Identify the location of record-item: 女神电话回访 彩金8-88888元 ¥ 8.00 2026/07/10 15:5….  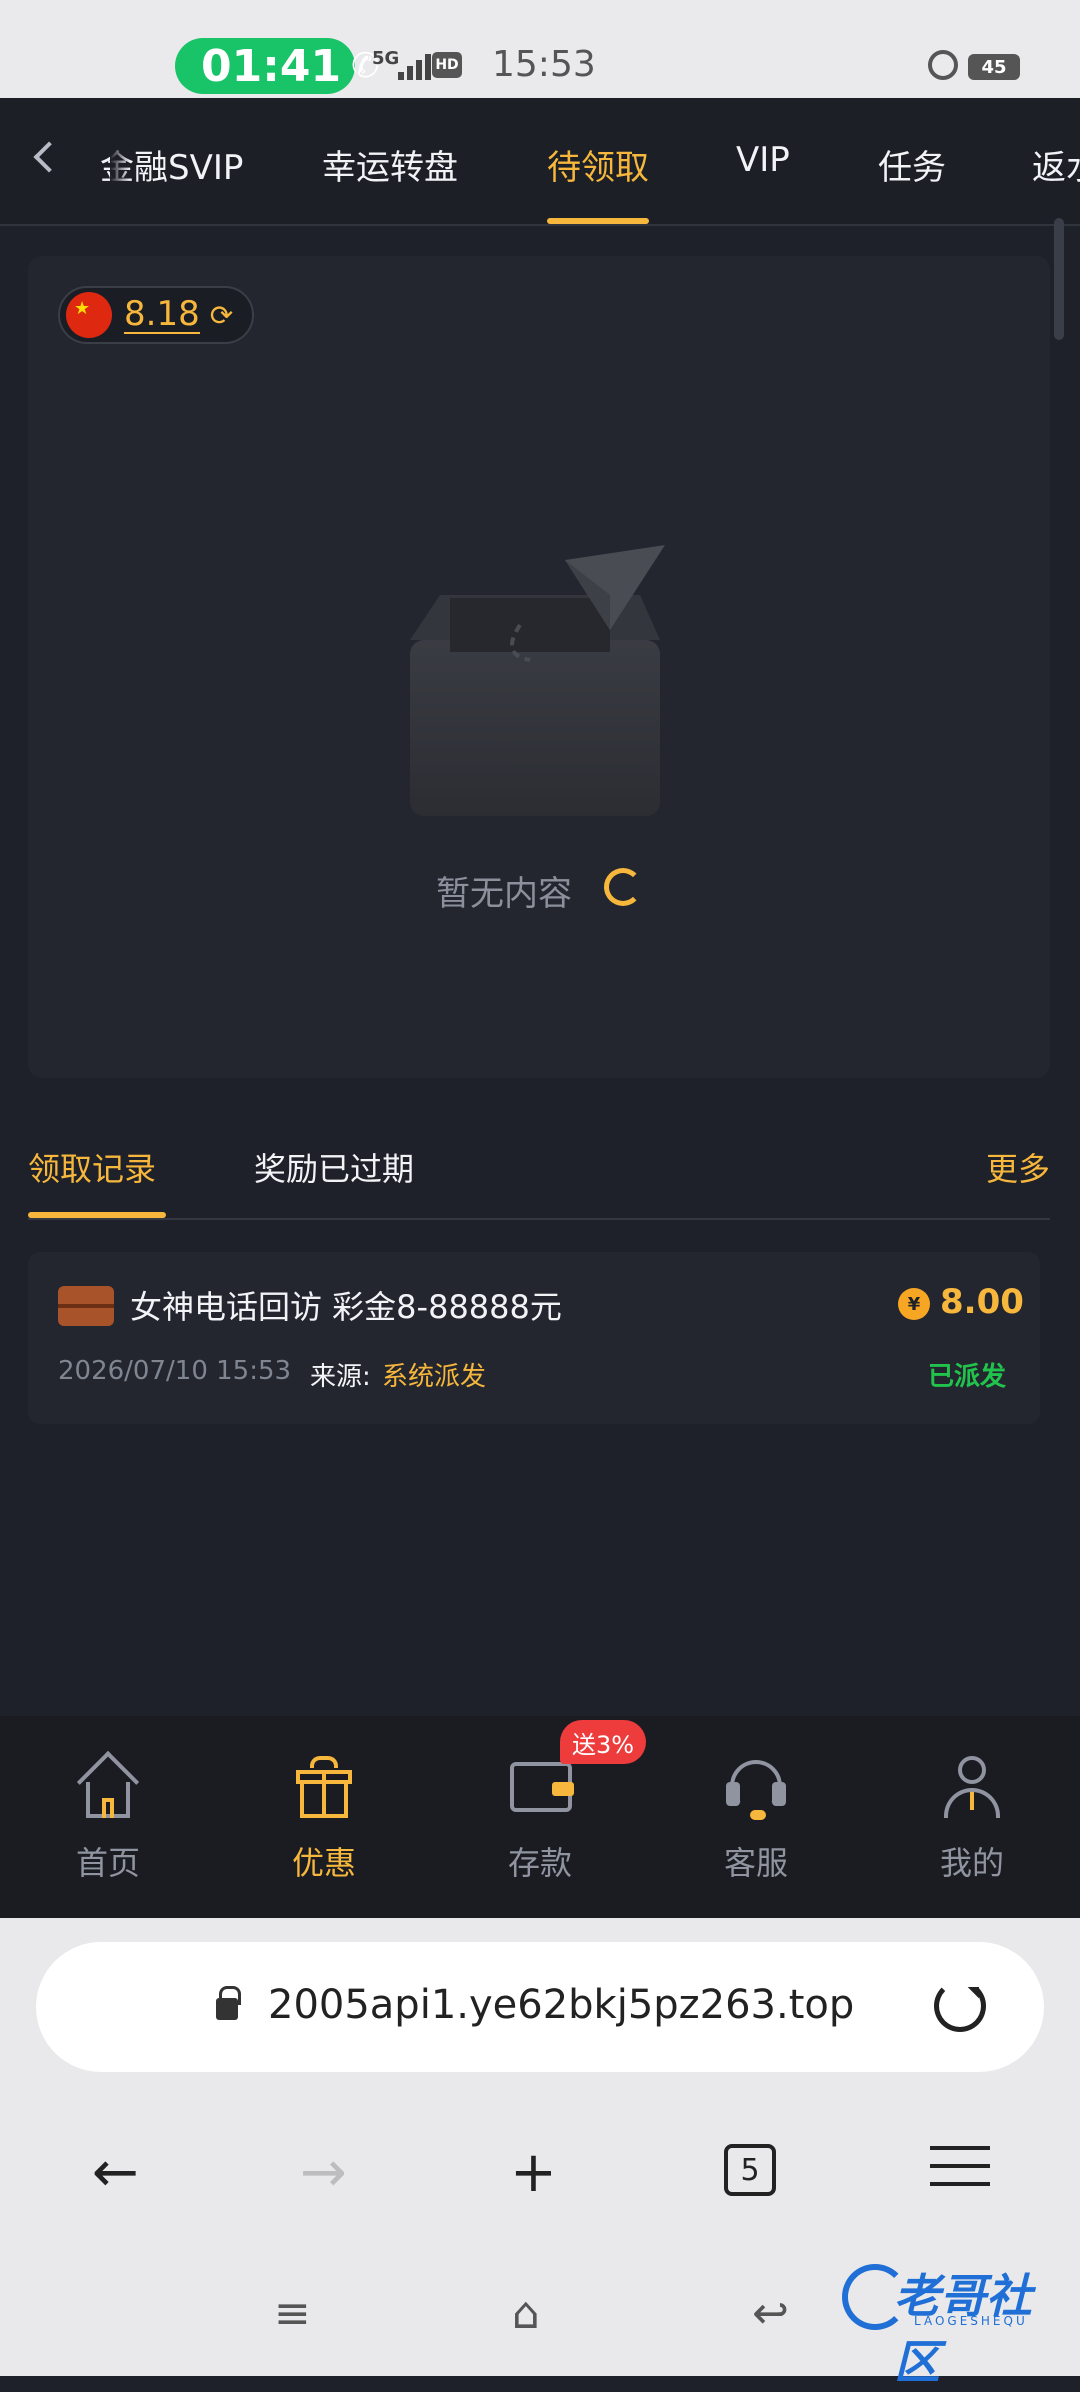
(534, 1338).